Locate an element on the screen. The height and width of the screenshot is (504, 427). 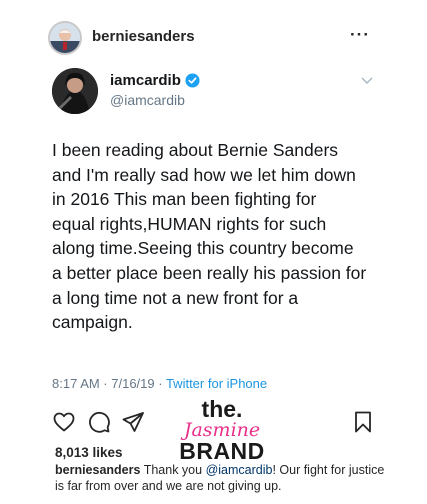
watermark-jasmine: Jasmine is located at coordinates (222, 430).